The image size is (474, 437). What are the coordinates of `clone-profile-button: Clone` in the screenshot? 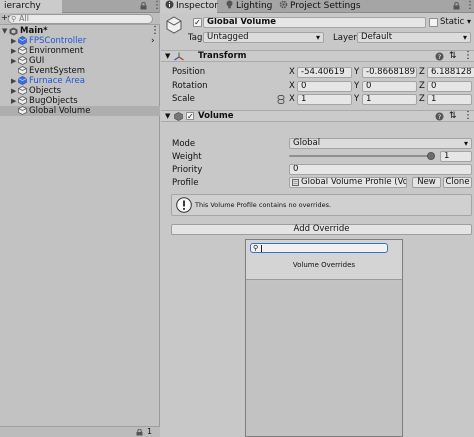 It's located at (457, 182).